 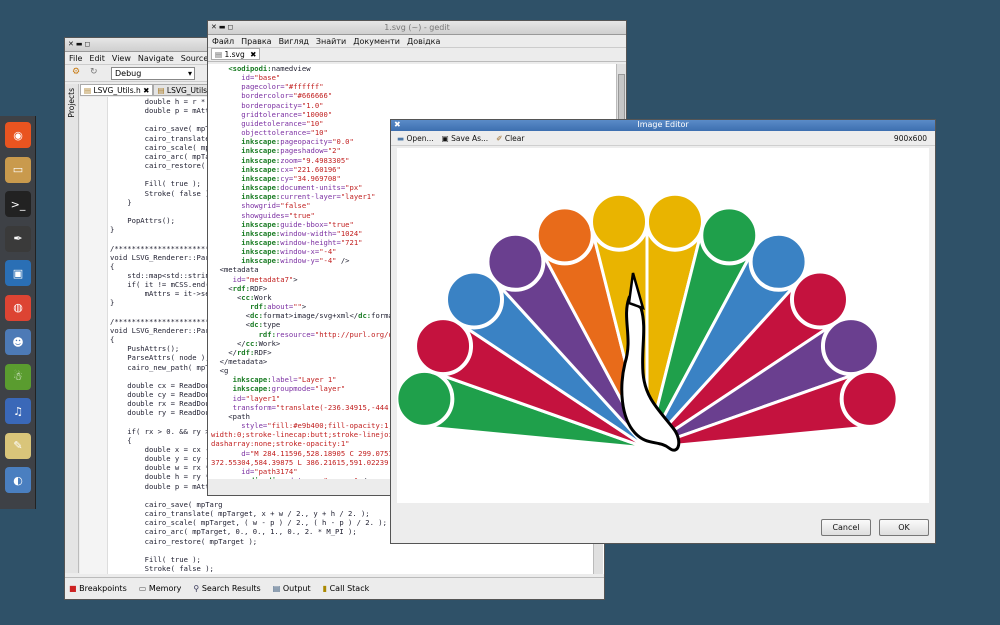 What do you see at coordinates (75, 58) in the screenshot?
I see `ide-menu-item: File` at bounding box center [75, 58].